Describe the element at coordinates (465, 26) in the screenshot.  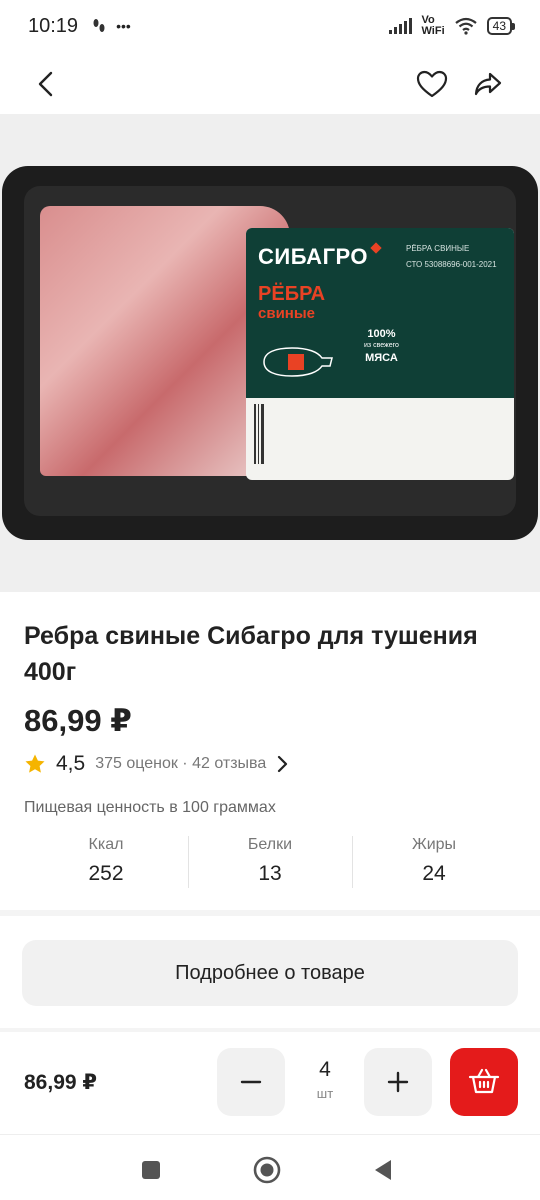
I see `wifi-icon` at that location.